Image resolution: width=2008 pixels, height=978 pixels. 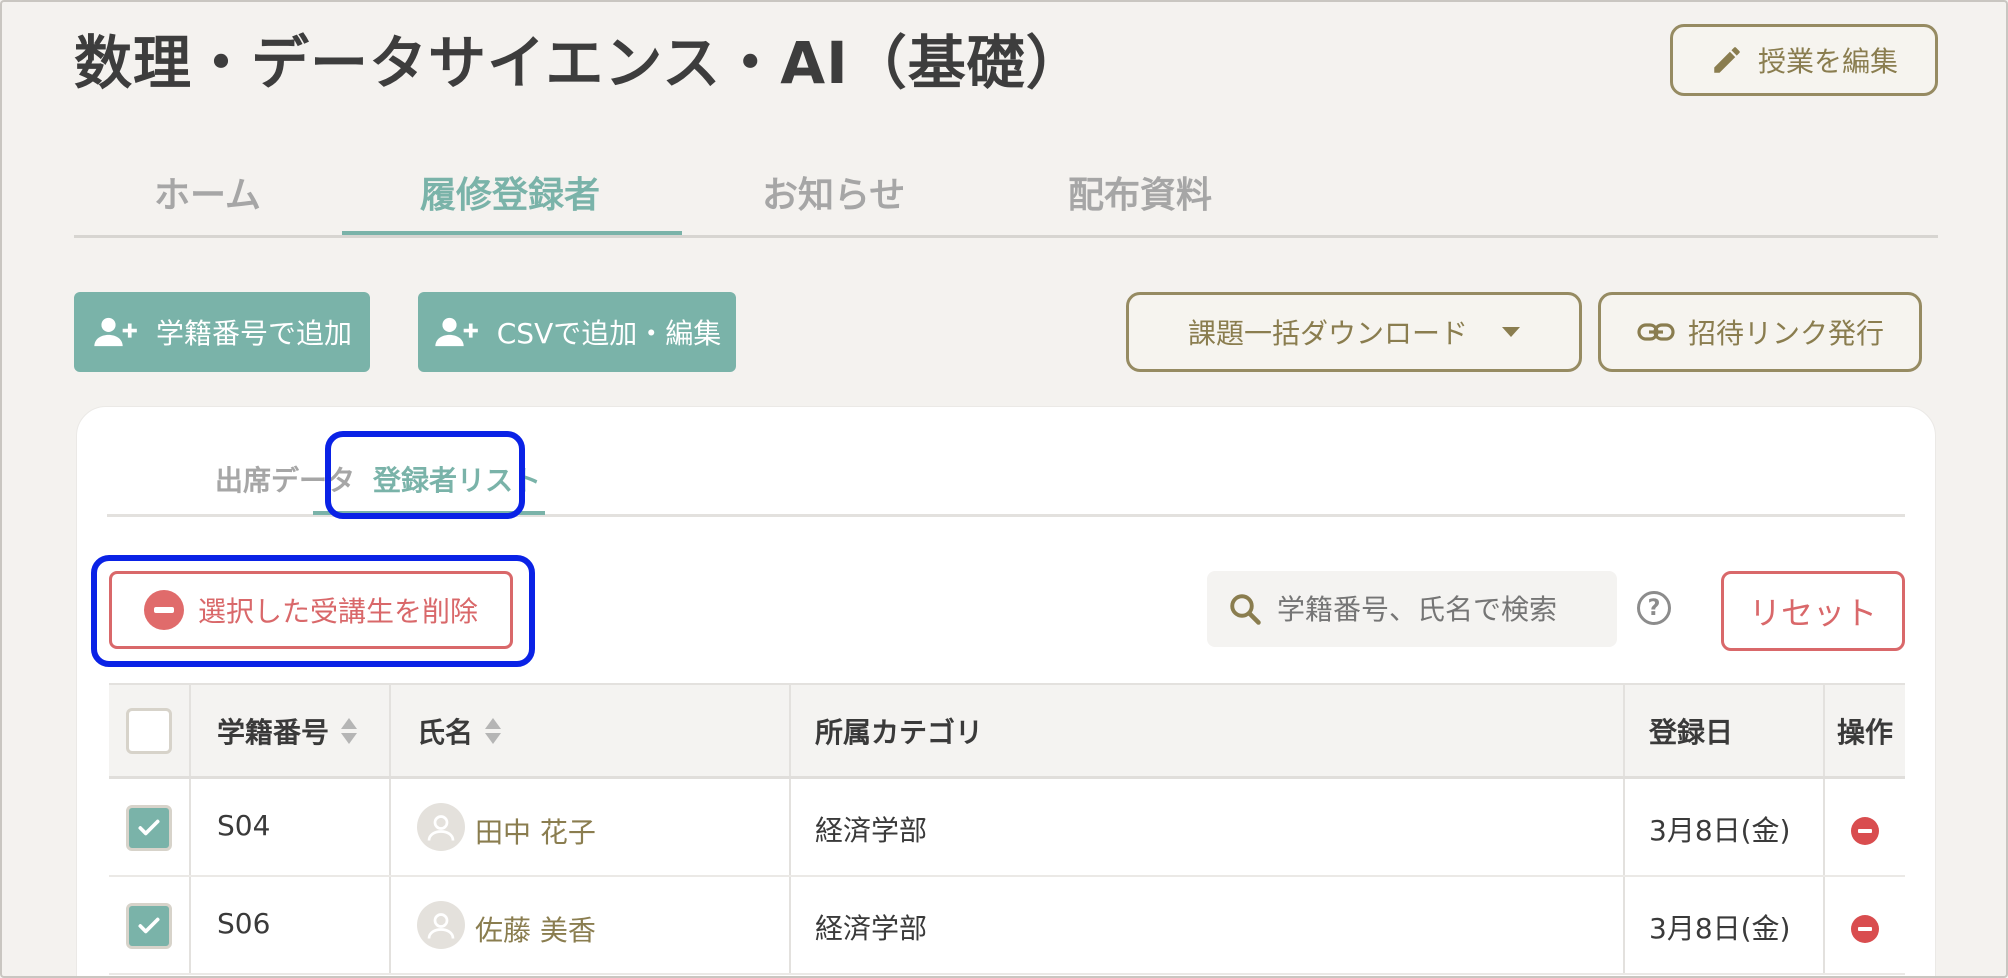 What do you see at coordinates (425, 475) in the screenshot?
I see `highlight-box-tab` at bounding box center [425, 475].